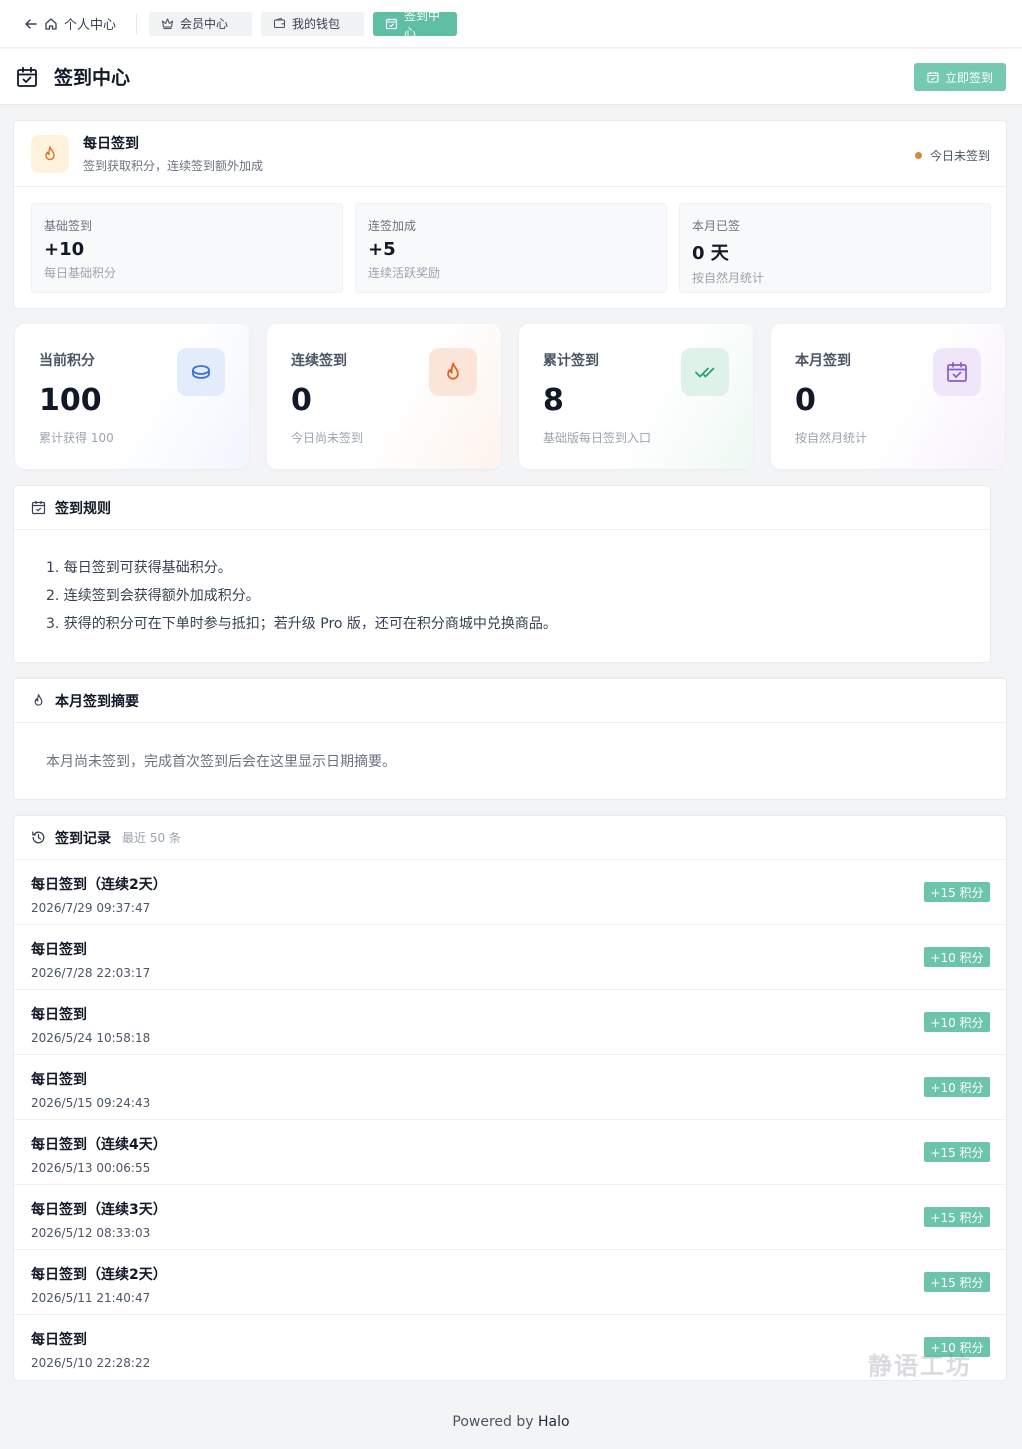  I want to click on record-time: 2026/5/13 00:06:55, so click(91, 1168).